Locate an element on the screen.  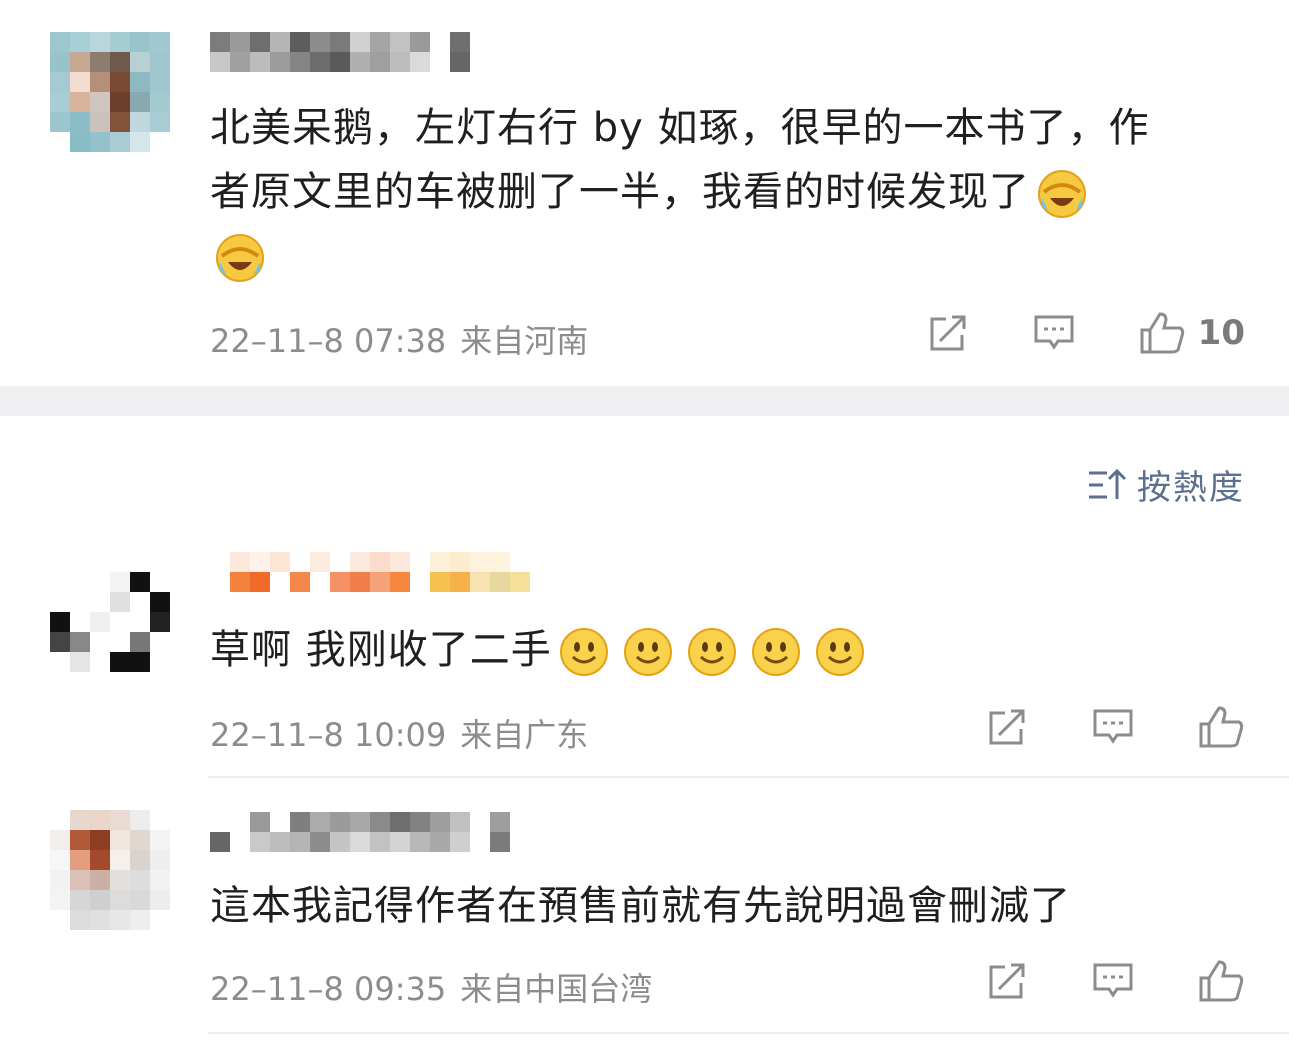
comment-text: 這本我記得作者在預售前就有先說明過會刪減了 is located at coordinates (640, 906).